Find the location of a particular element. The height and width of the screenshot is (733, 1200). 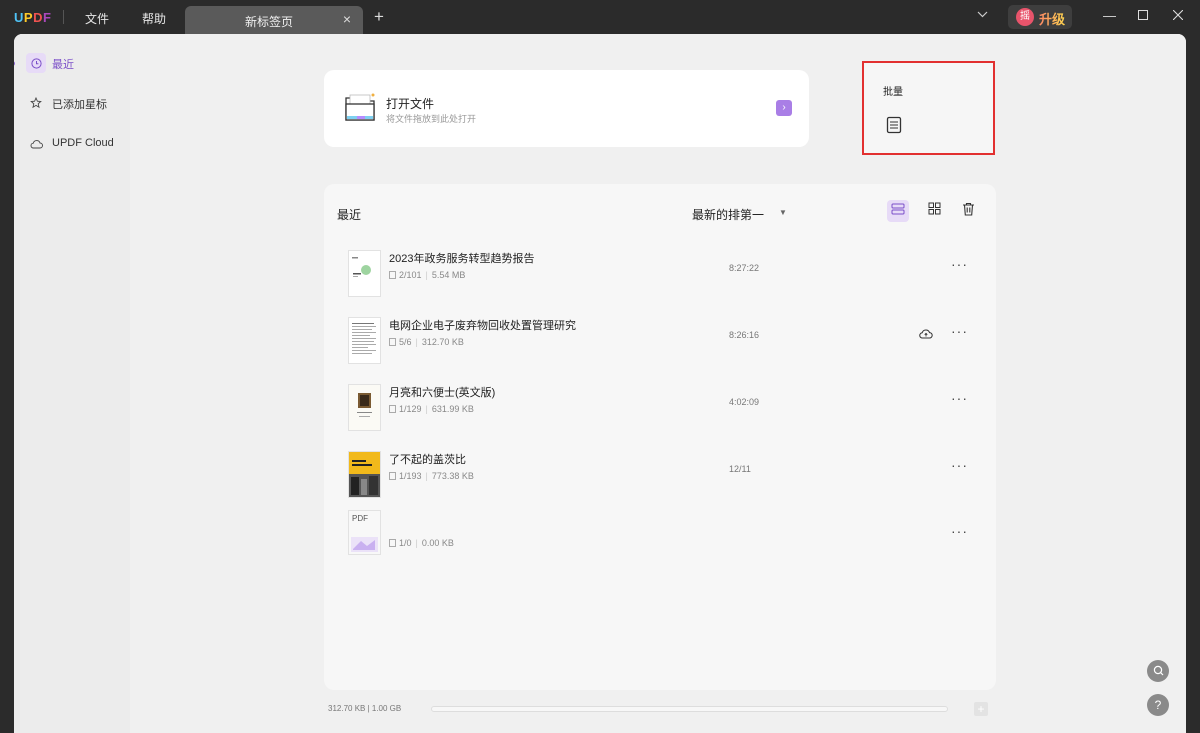

app-logo: UPDF is located at coordinates (33, 17).